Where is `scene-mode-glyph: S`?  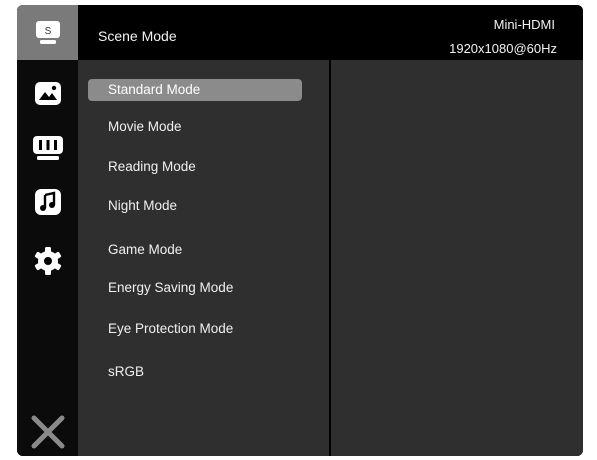
scene-mode-glyph: S is located at coordinates (47, 31).